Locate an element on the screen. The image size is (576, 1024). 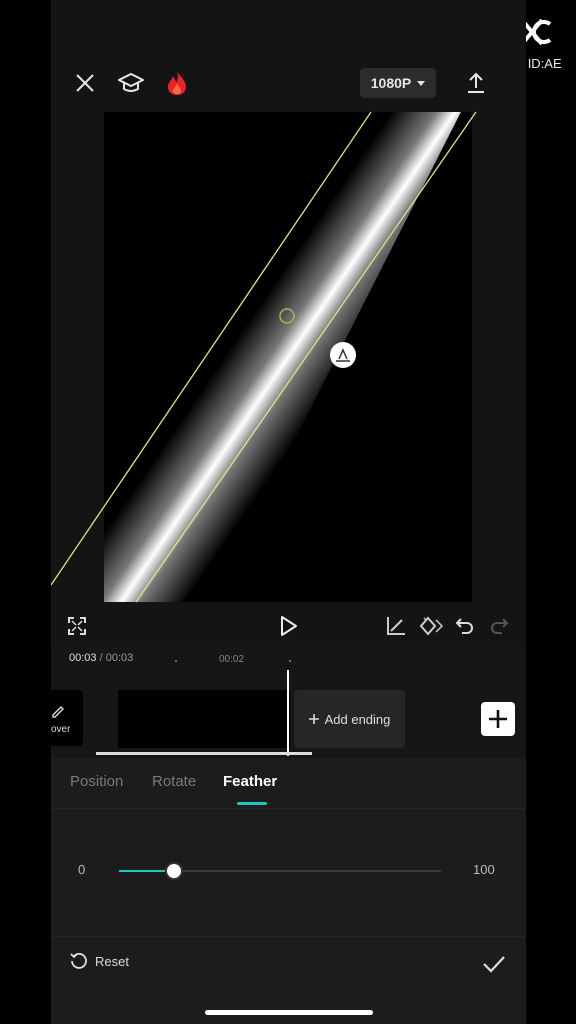
reset-button: Reset is located at coordinates (99, 961).